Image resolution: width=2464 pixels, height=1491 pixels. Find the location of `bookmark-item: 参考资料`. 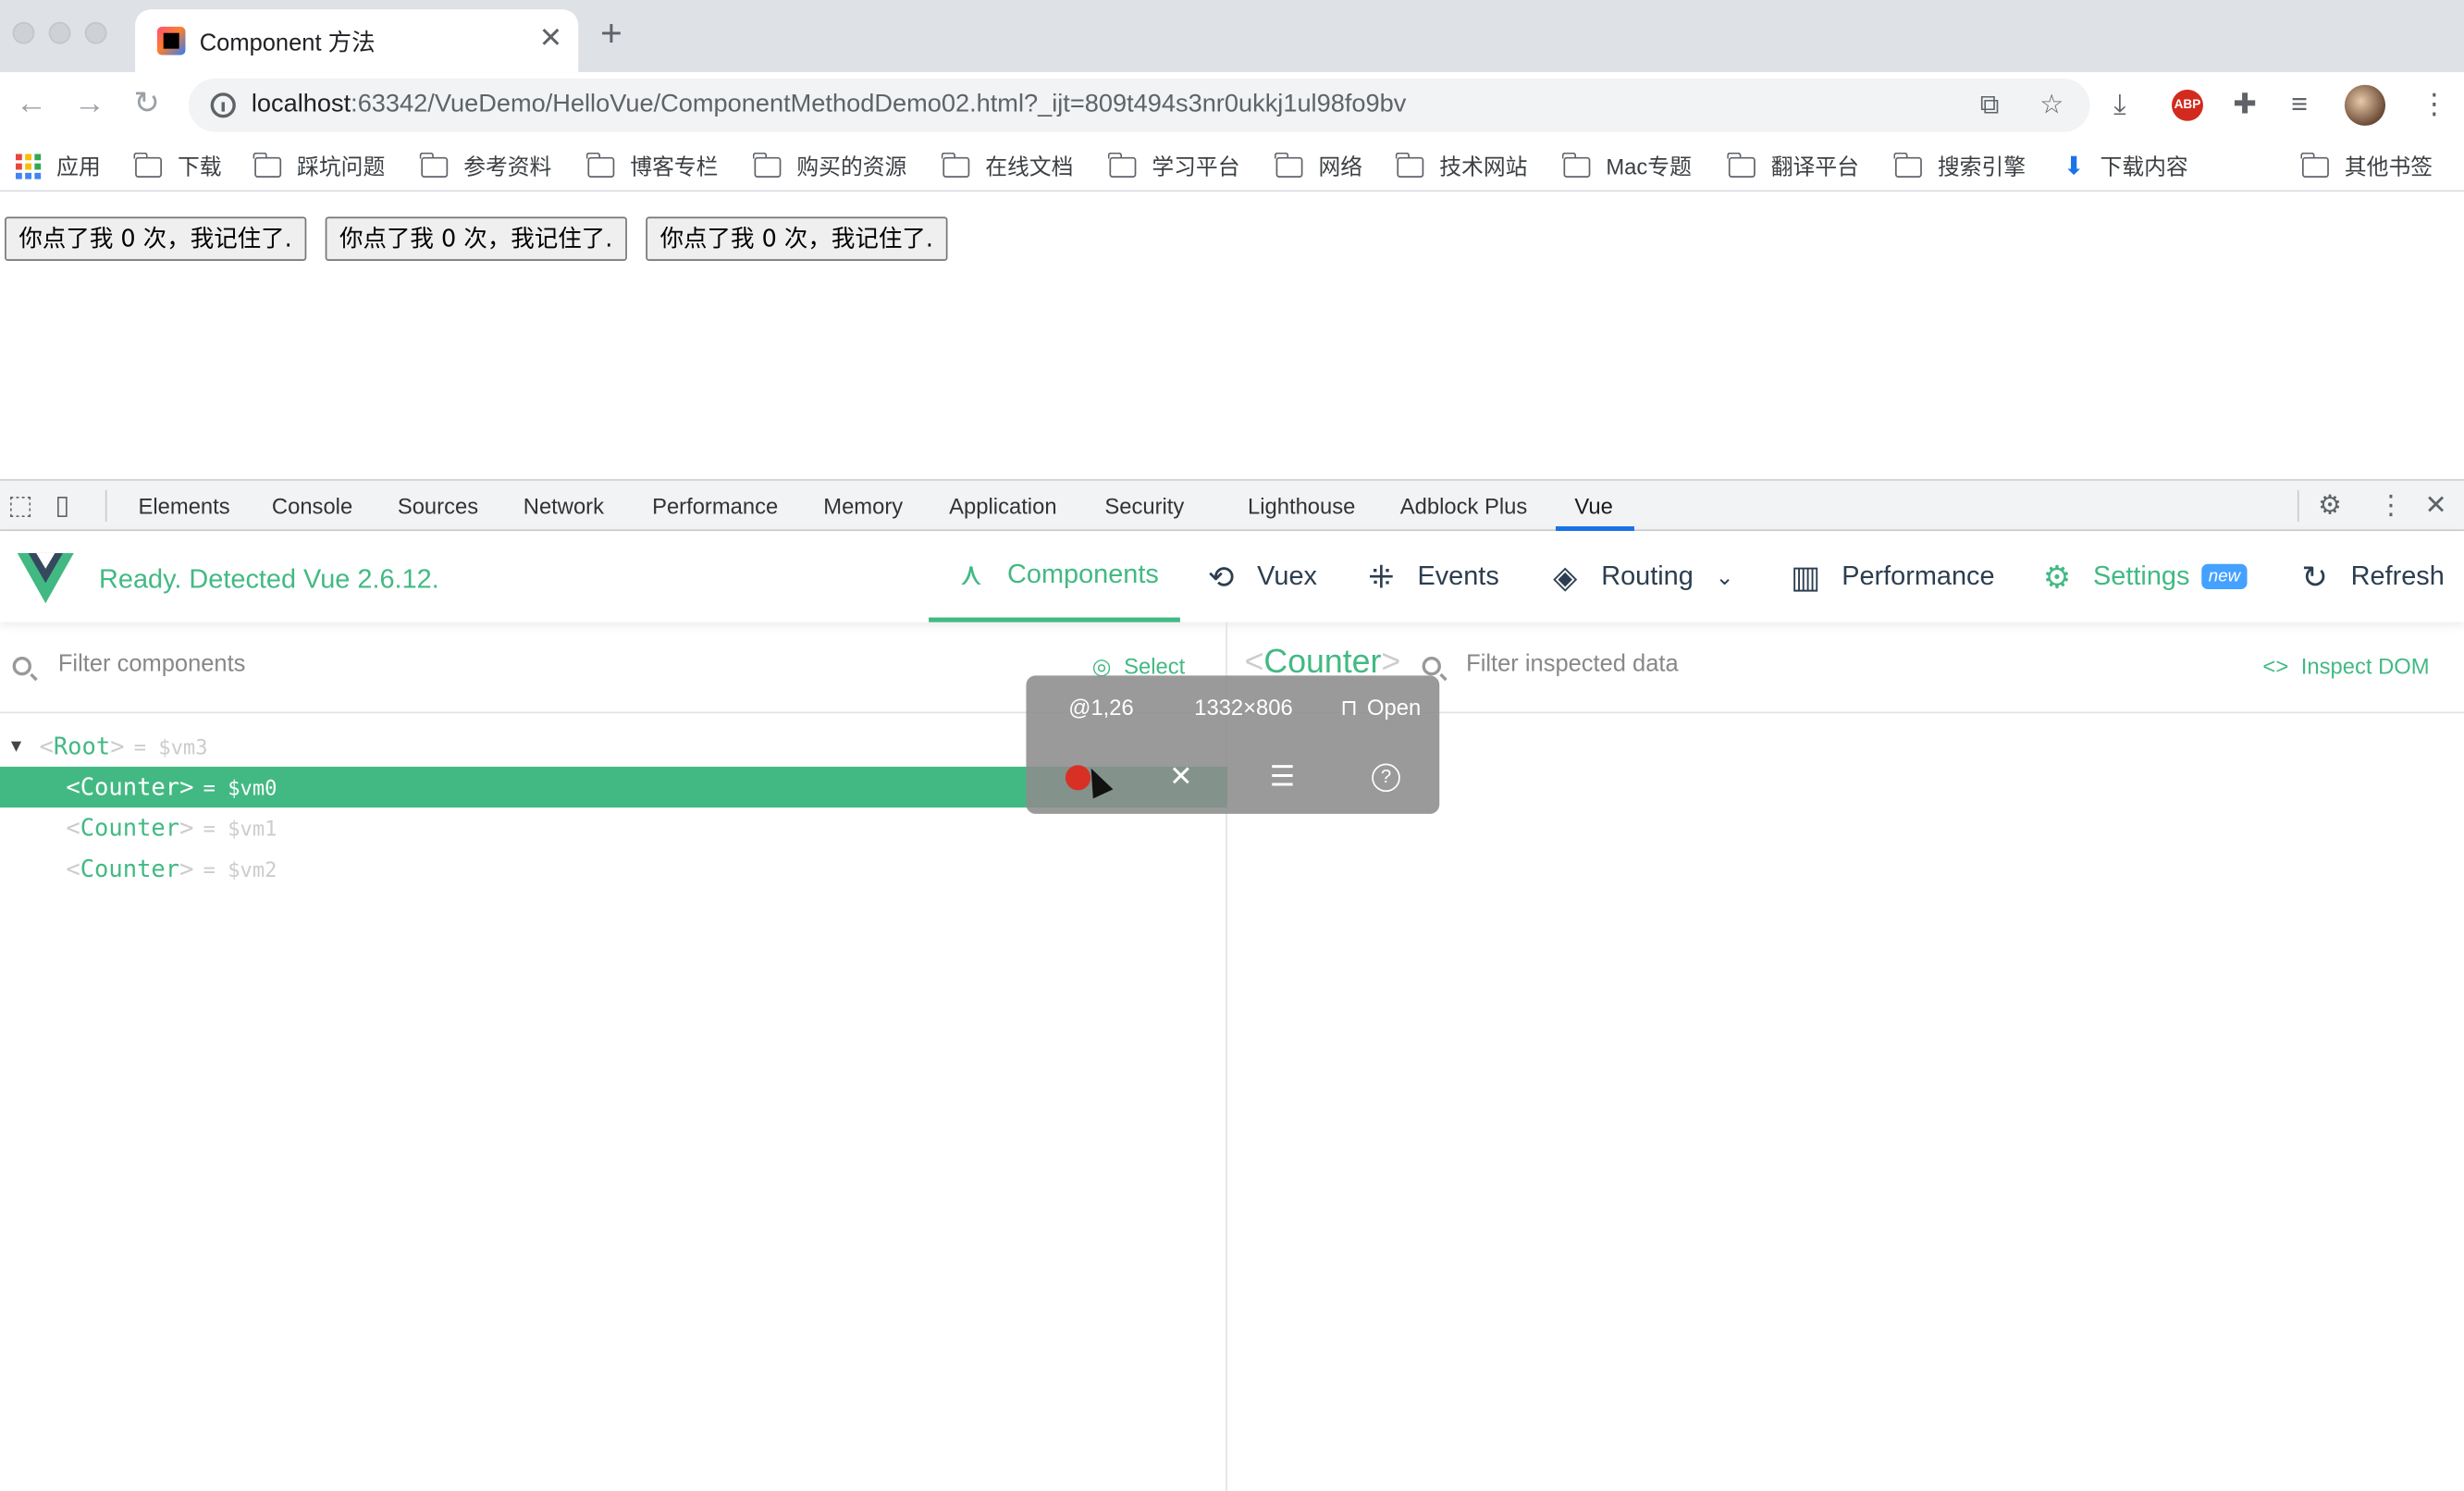

bookmark-item: 参考资料 is located at coordinates (486, 166).